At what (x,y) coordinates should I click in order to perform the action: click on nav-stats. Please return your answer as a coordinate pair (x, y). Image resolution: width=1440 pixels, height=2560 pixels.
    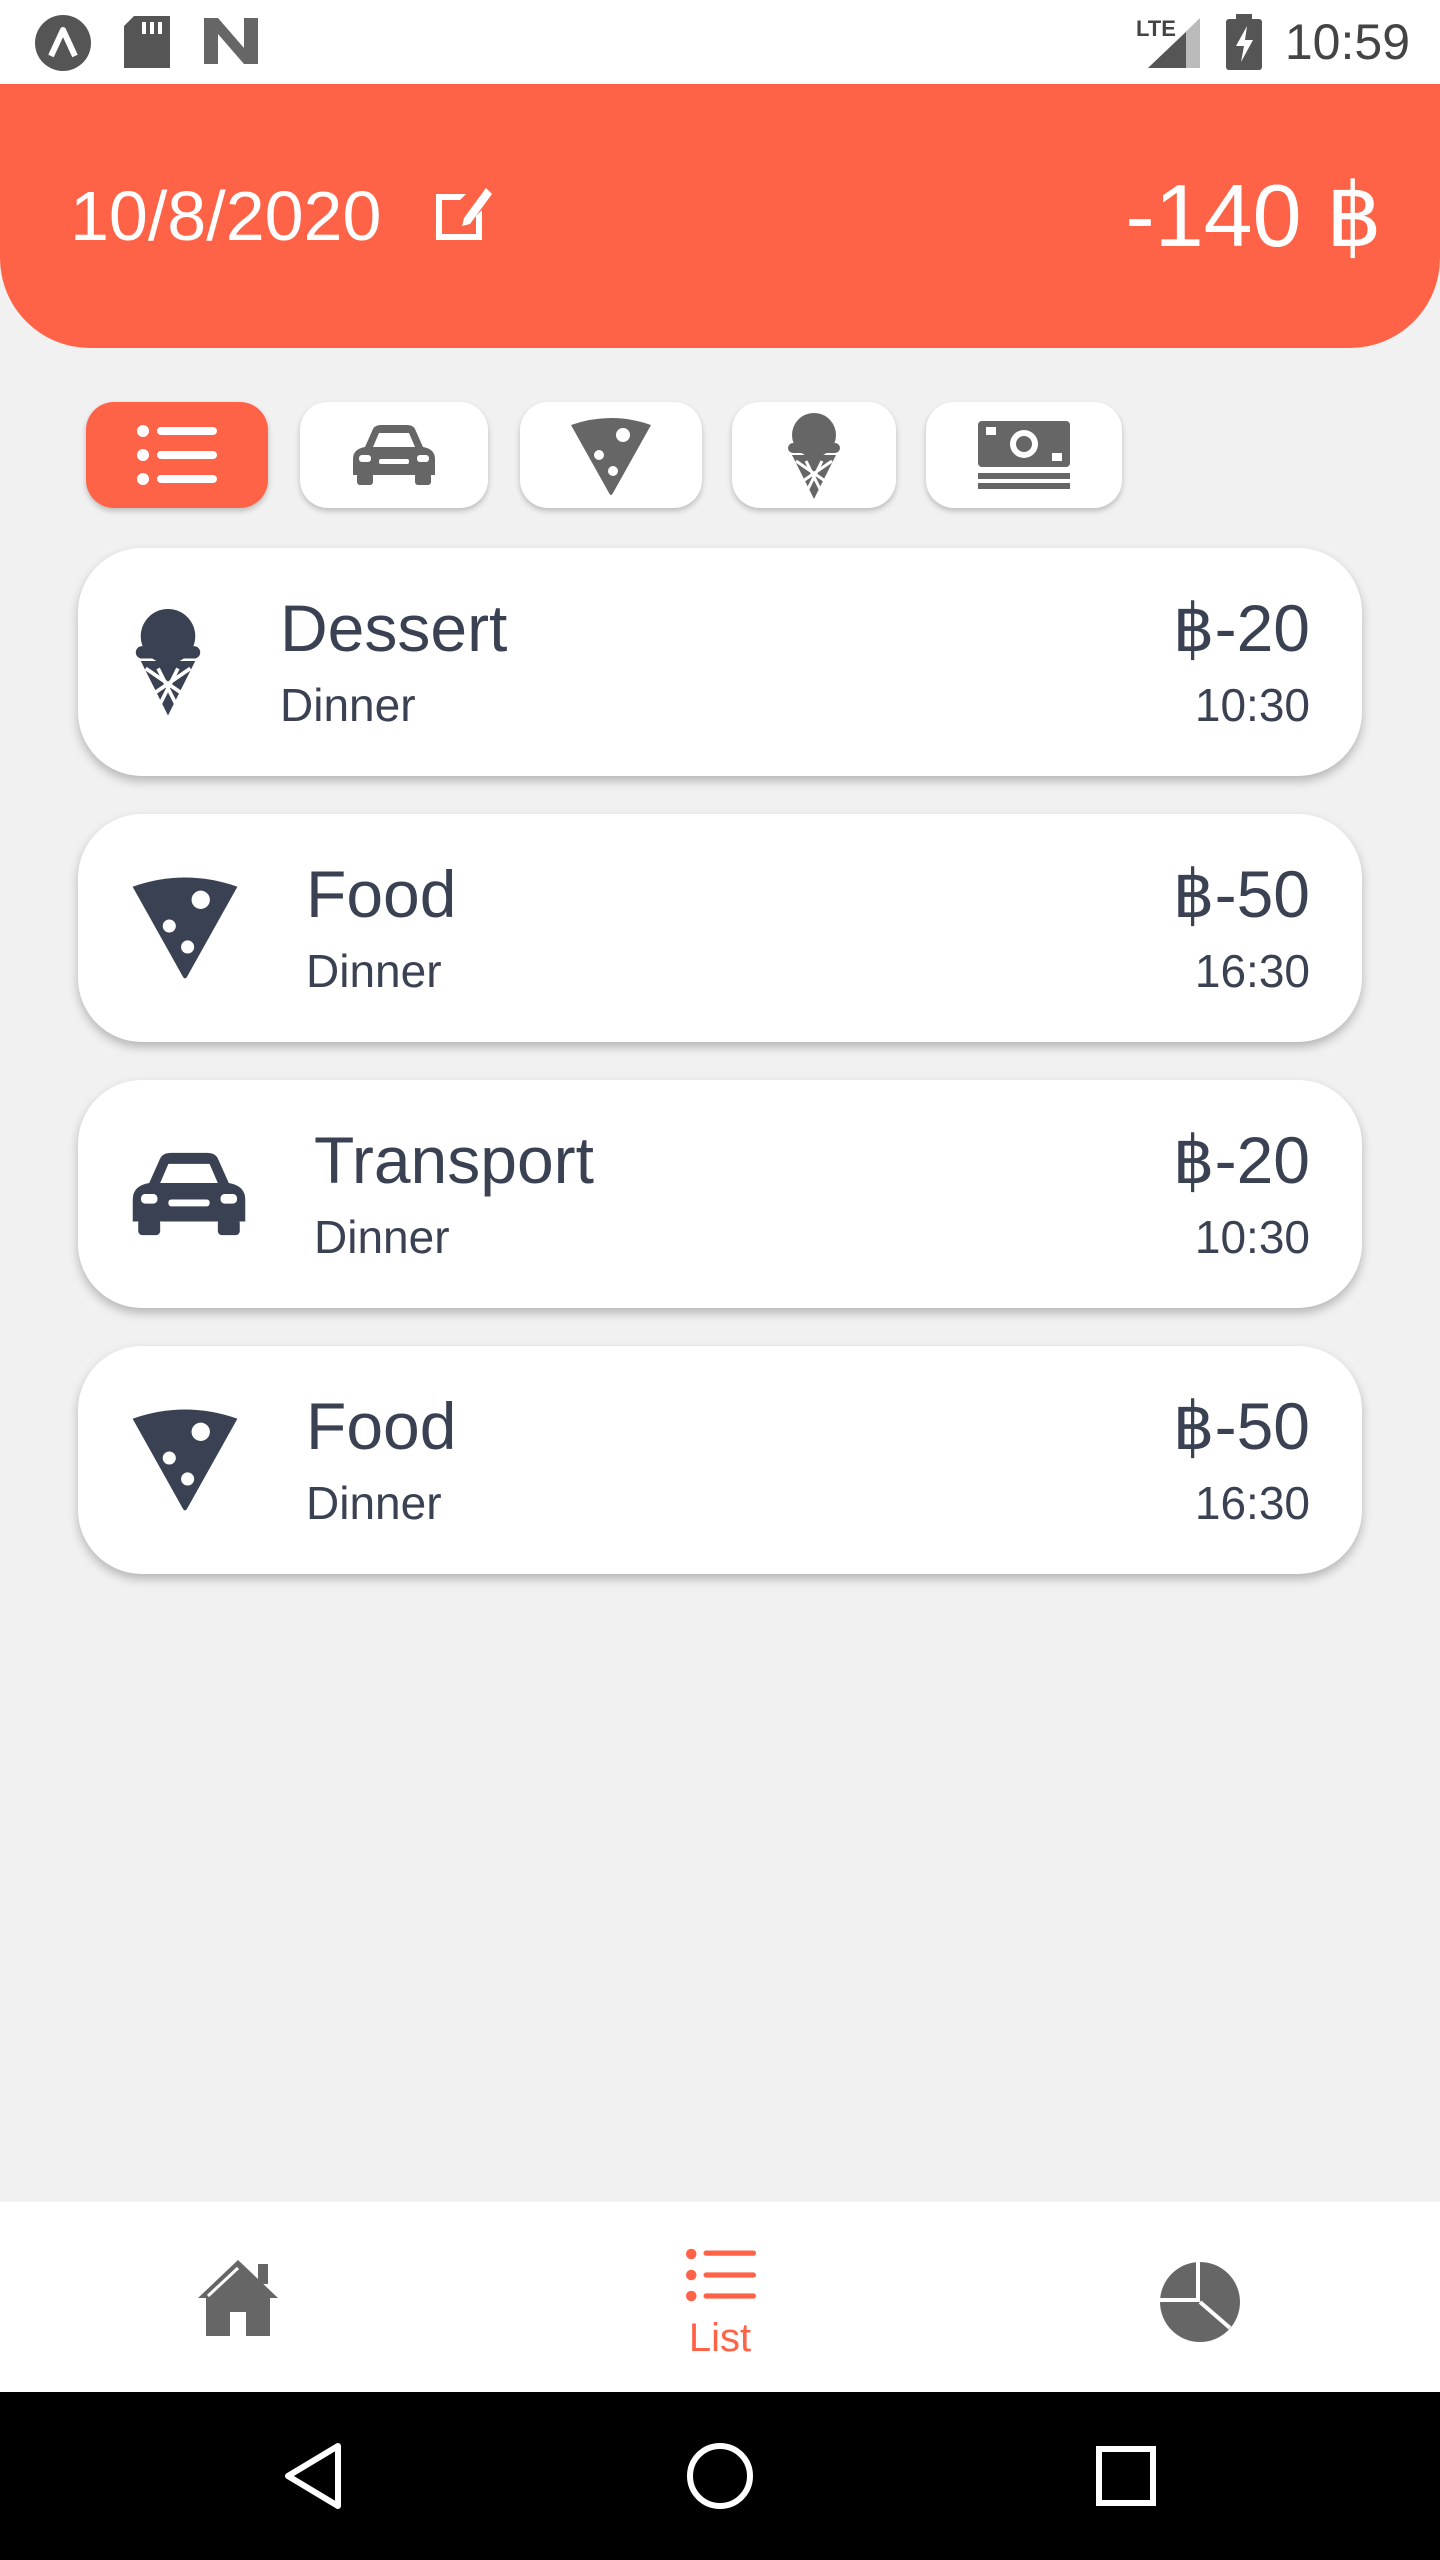
    Looking at the image, I should click on (1200, 2302).